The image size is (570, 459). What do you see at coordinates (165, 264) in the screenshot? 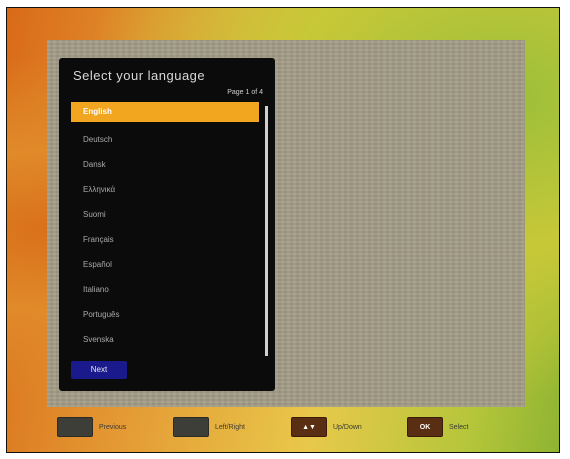
I see `language-item-espanol: Español` at bounding box center [165, 264].